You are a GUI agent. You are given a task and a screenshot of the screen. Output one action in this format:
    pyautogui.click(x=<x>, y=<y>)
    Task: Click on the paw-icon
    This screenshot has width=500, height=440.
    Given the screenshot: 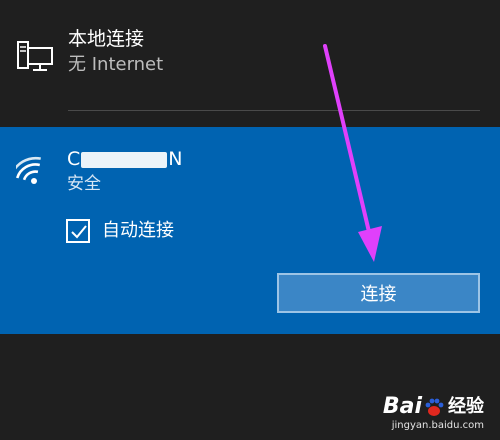 What is the action you would take?
    pyautogui.click(x=434, y=407)
    